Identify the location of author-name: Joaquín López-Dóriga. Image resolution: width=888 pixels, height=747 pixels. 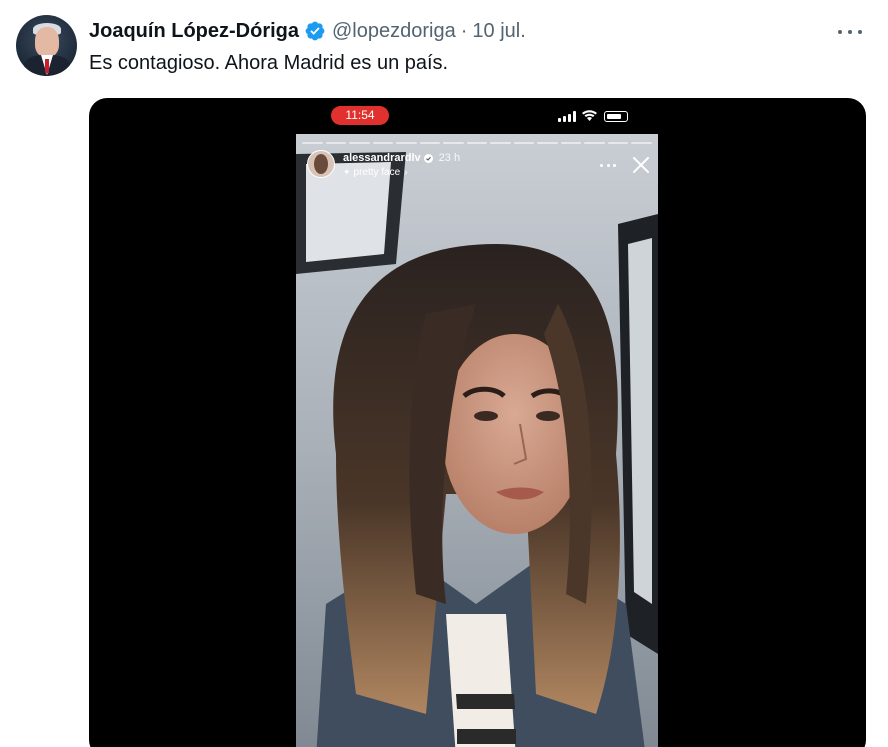
(194, 31).